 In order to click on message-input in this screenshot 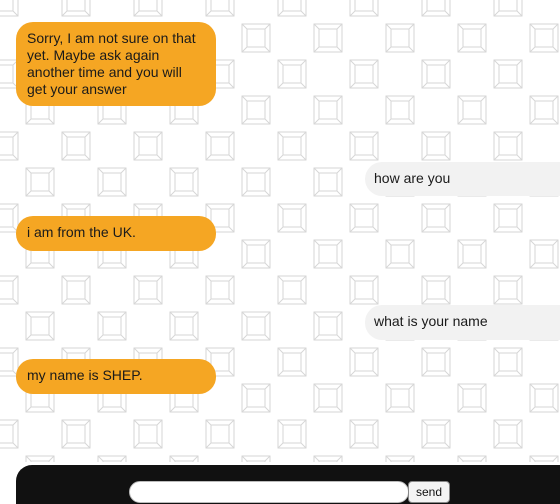, I will do `click(269, 492)`.